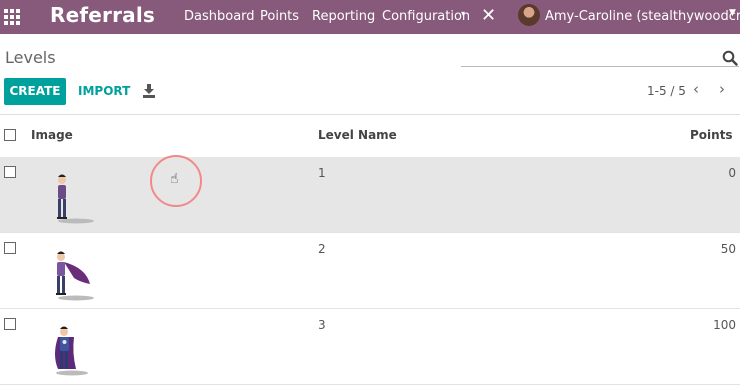 This screenshot has width=740, height=385. I want to click on chevron-left-icon: ‹, so click(696, 89).